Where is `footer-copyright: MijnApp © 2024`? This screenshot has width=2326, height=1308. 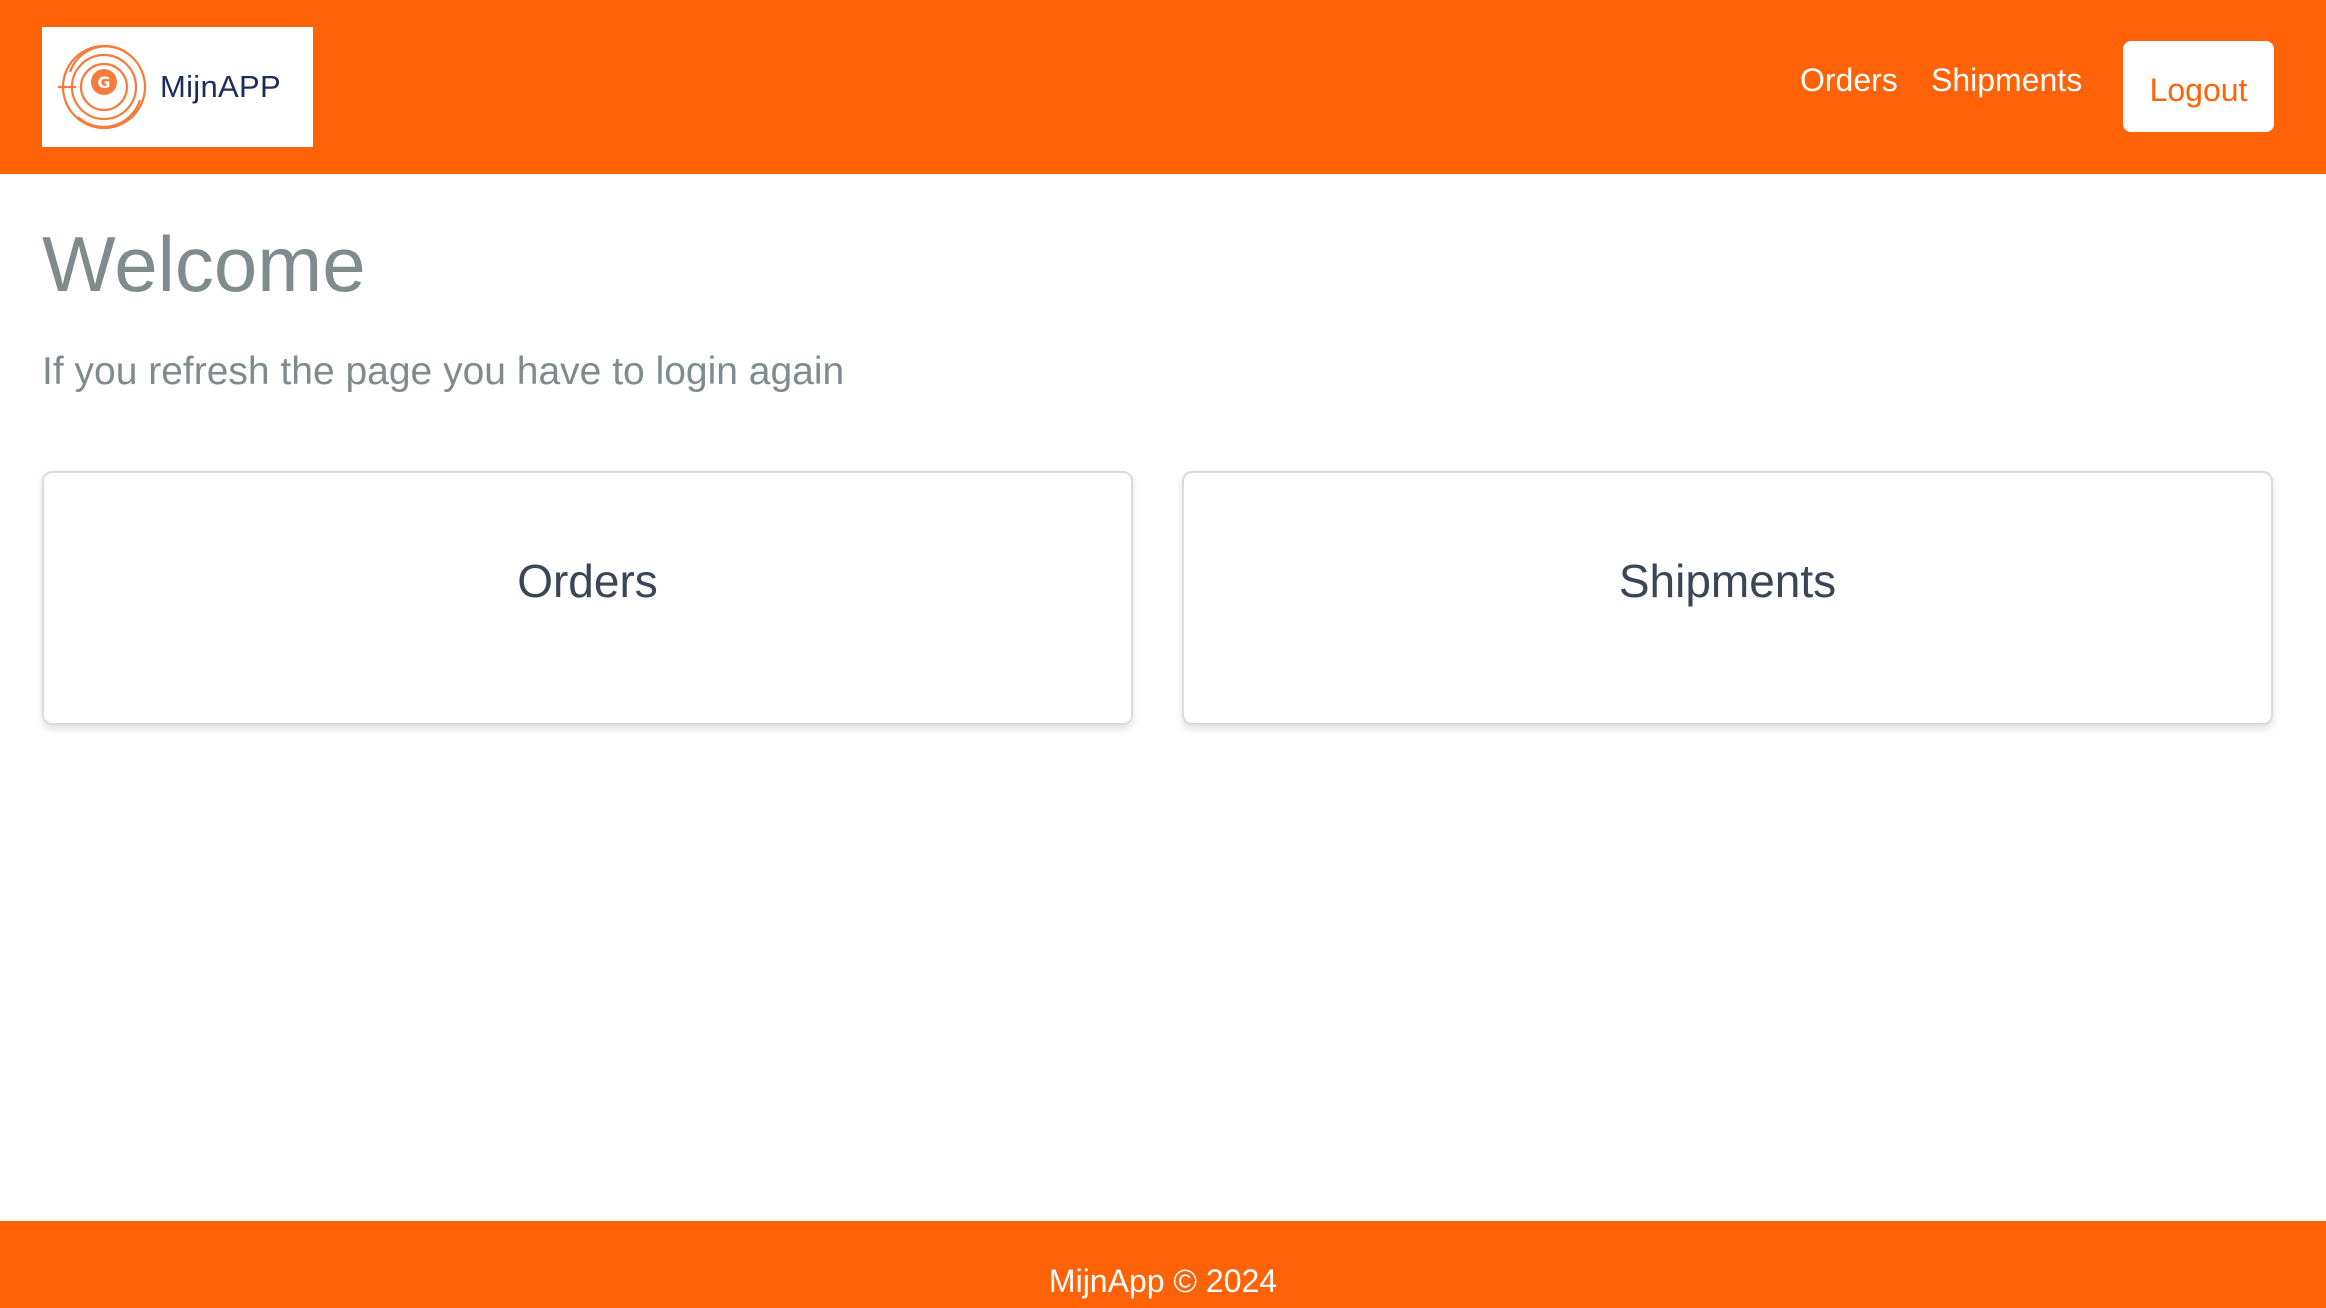 footer-copyright: MijnApp © 2024 is located at coordinates (1163, 1281).